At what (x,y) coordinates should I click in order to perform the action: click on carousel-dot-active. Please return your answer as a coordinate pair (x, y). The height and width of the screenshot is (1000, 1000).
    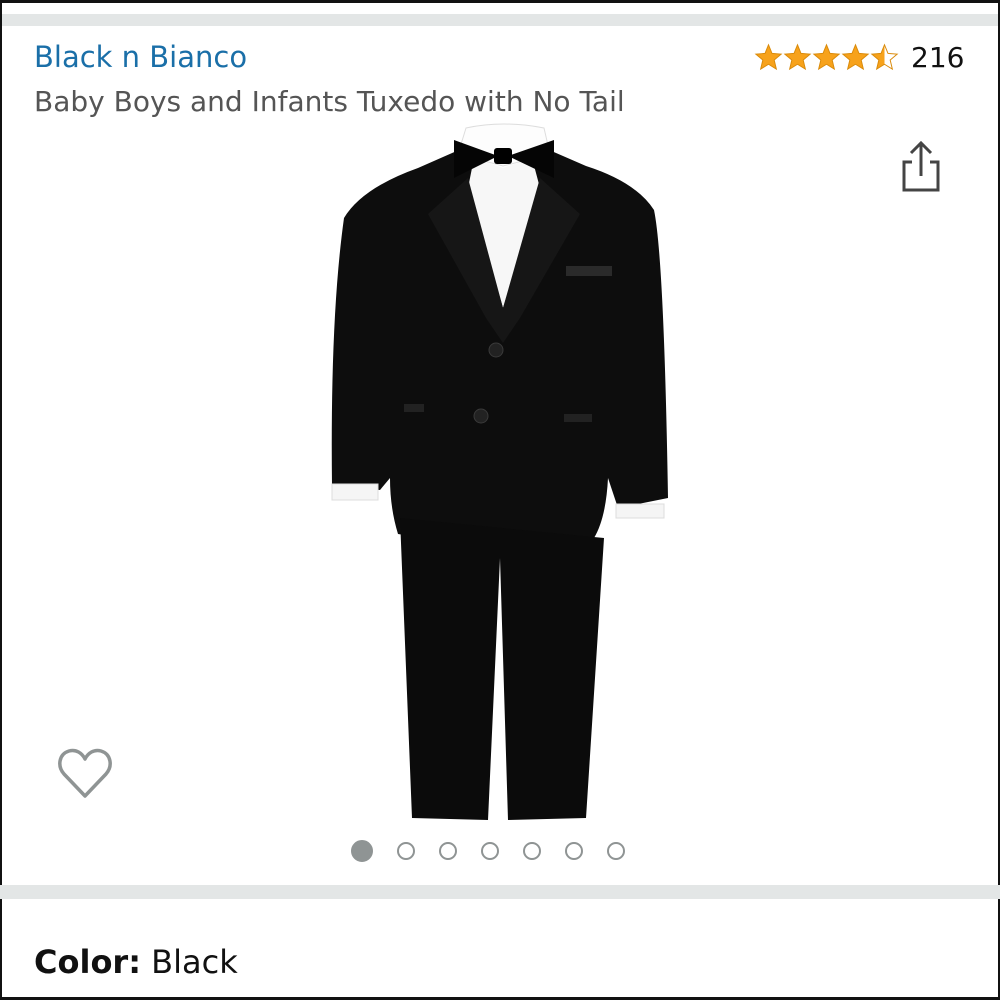
    Looking at the image, I should click on (362, 851).